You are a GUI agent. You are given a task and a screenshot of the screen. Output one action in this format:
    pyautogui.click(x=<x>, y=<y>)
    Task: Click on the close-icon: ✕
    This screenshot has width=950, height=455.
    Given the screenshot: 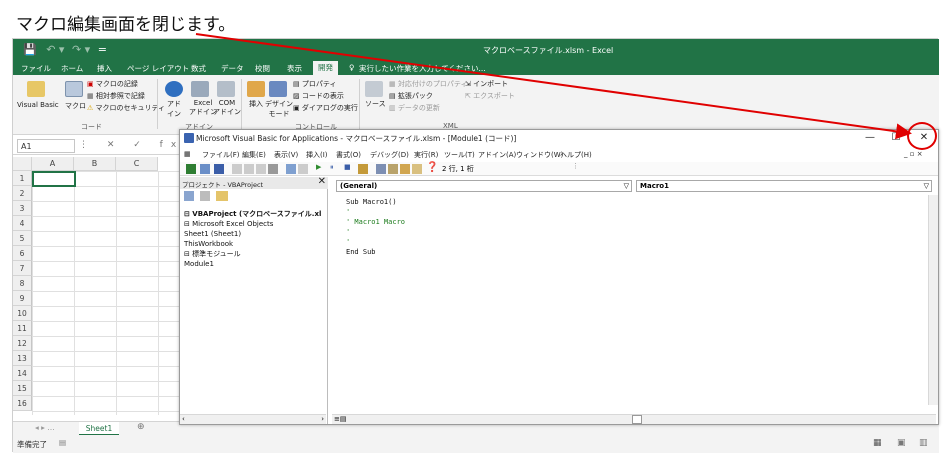 What is the action you would take?
    pyautogui.click(x=322, y=181)
    